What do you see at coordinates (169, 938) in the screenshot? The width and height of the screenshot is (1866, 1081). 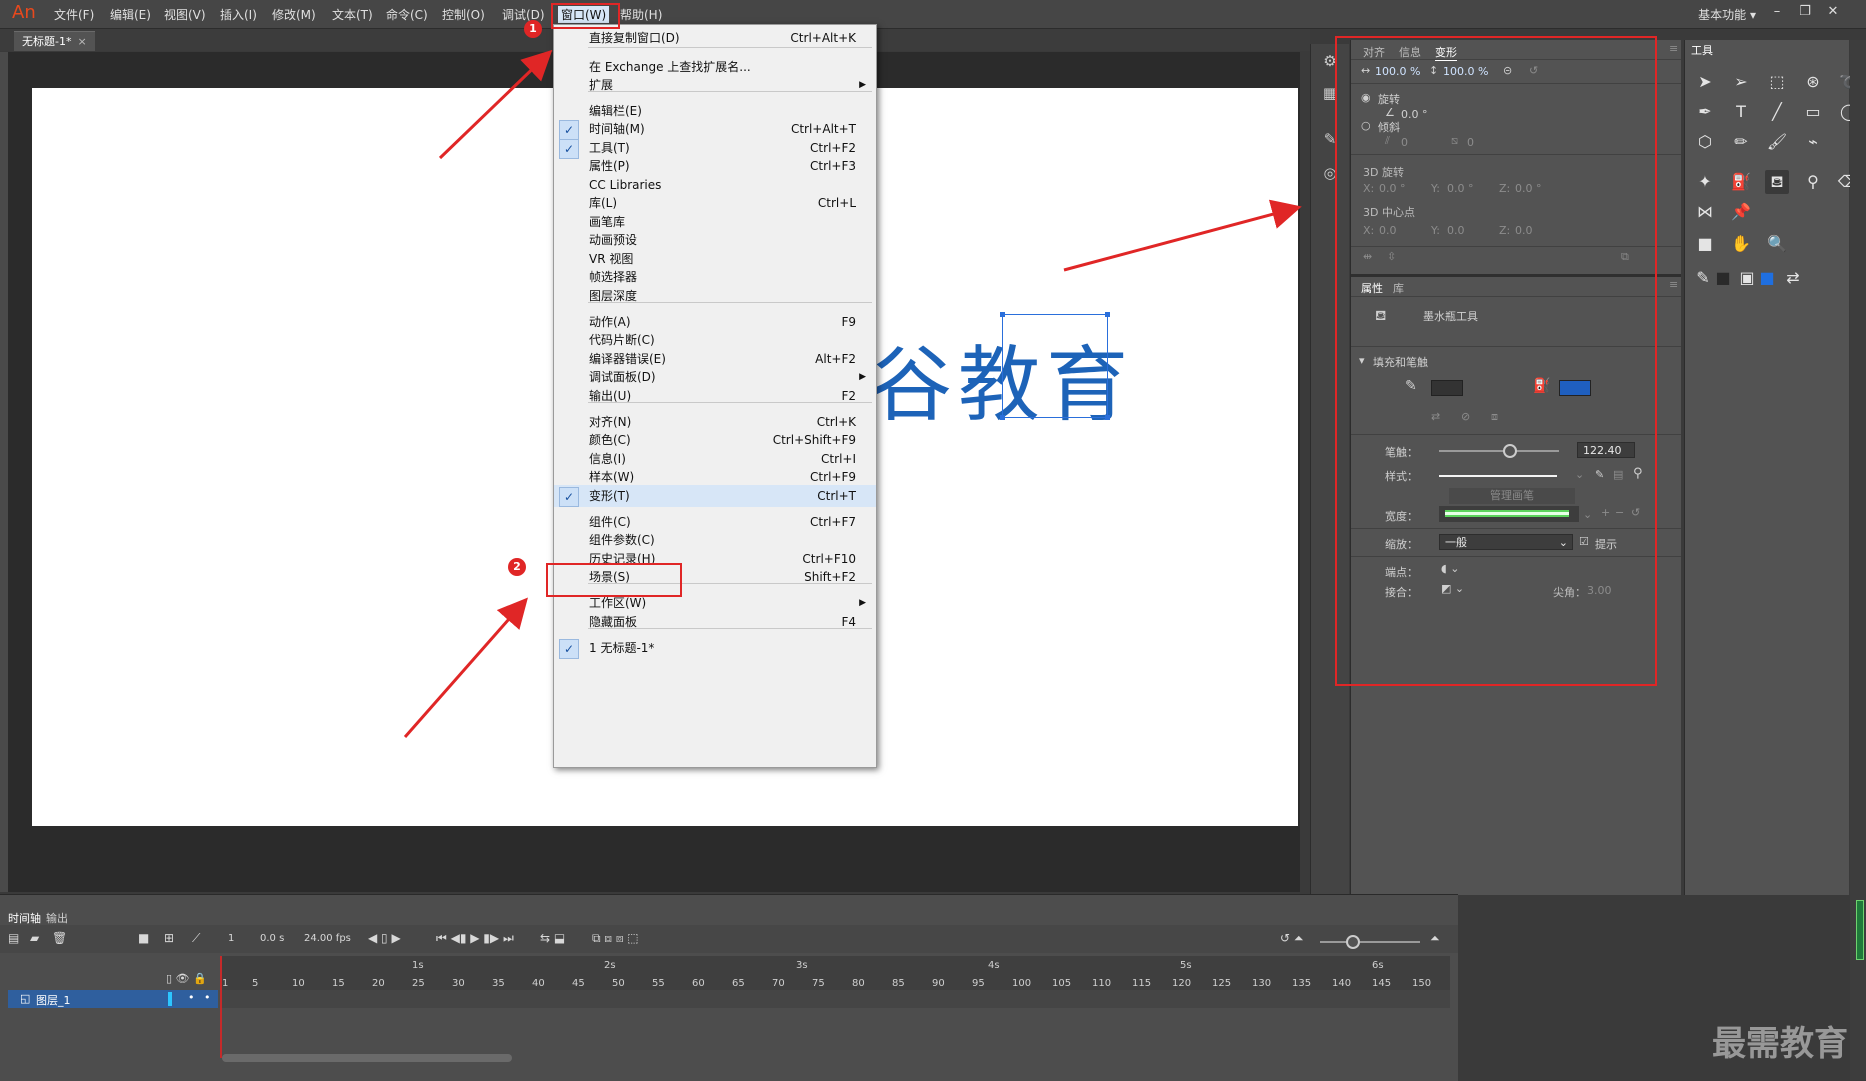 I see `layer-depth-icon: ⊞` at bounding box center [169, 938].